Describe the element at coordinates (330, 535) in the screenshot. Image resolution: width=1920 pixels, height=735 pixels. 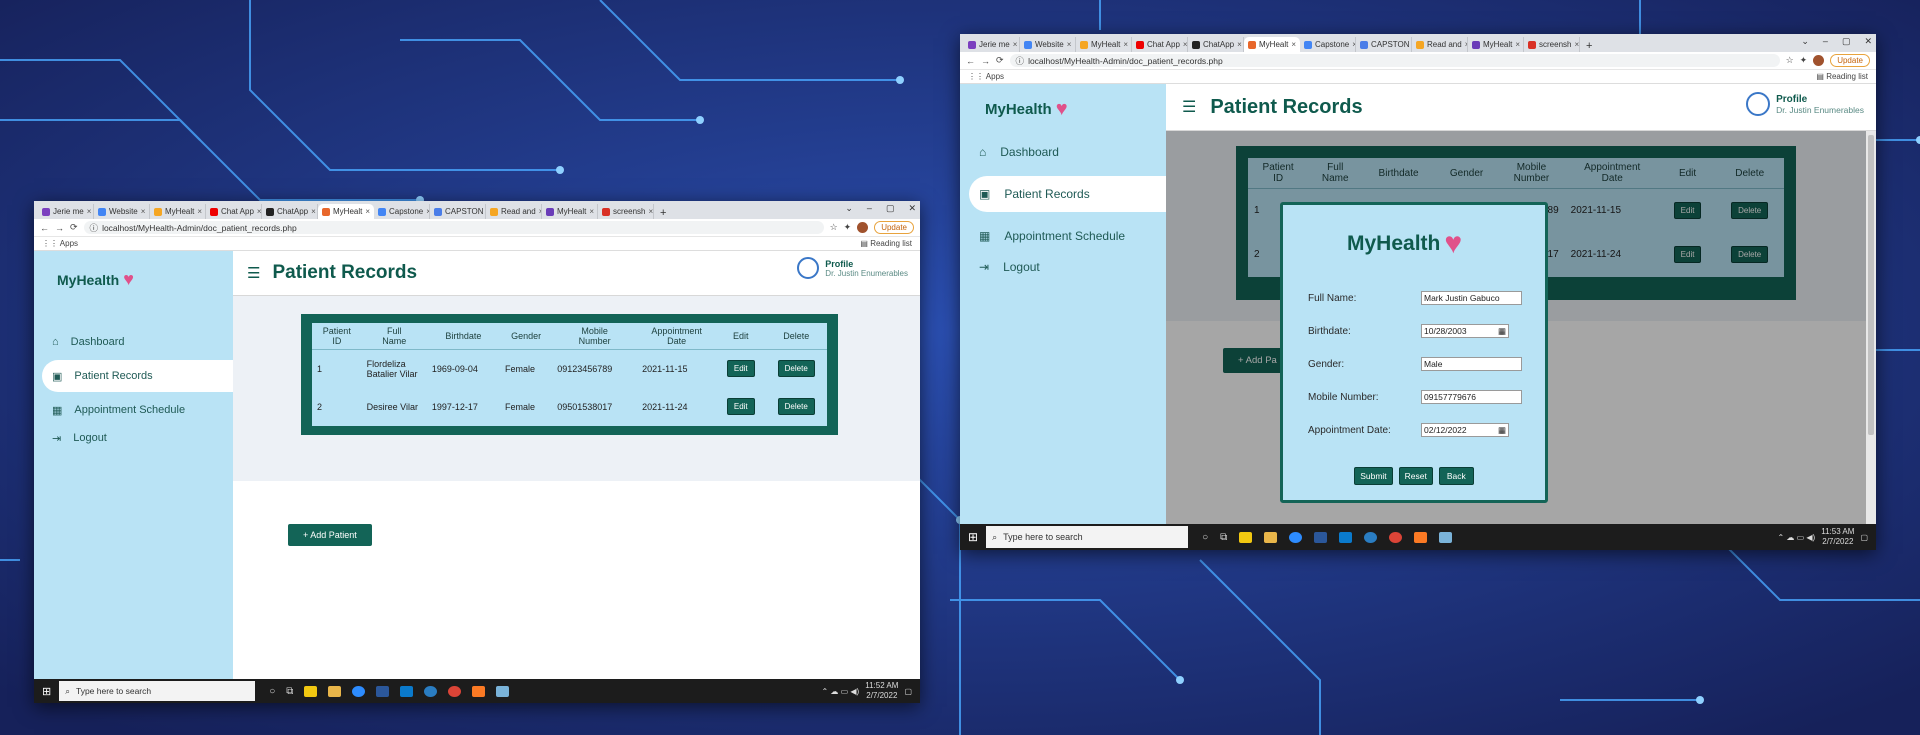
I see `add-patient-button: + Add Patient` at that location.